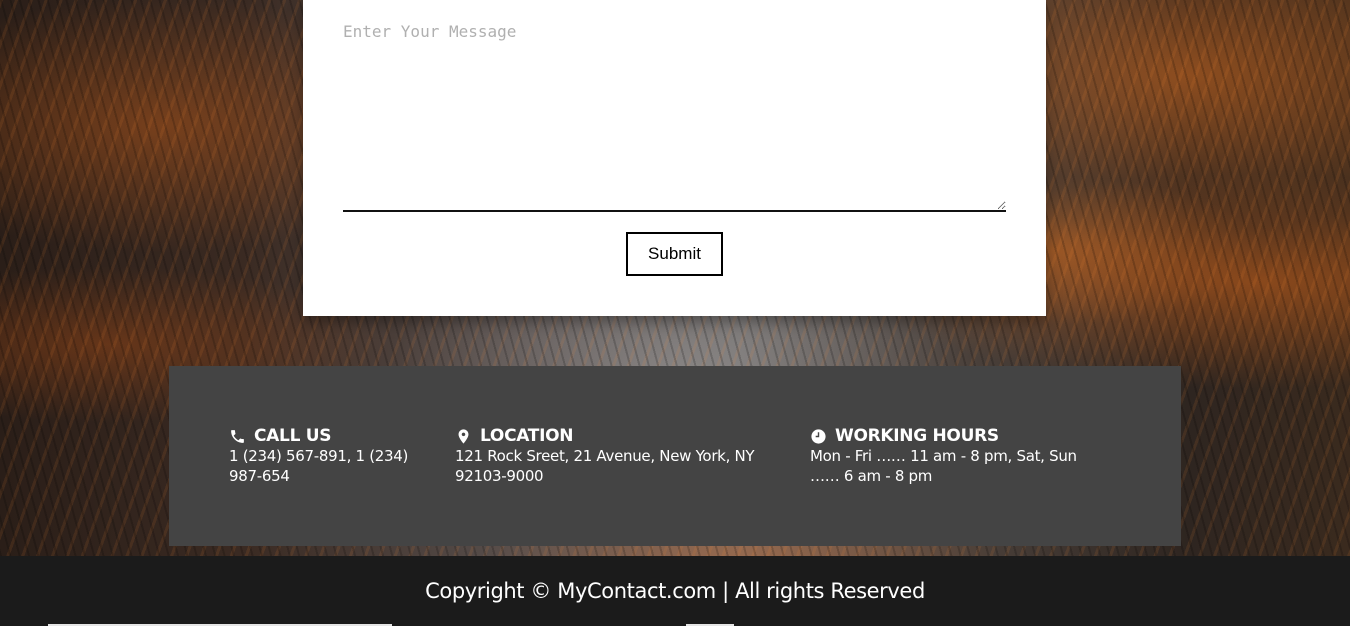 The height and width of the screenshot is (626, 1350). What do you see at coordinates (293, 436) in the screenshot?
I see `call-us-title: CALL US` at bounding box center [293, 436].